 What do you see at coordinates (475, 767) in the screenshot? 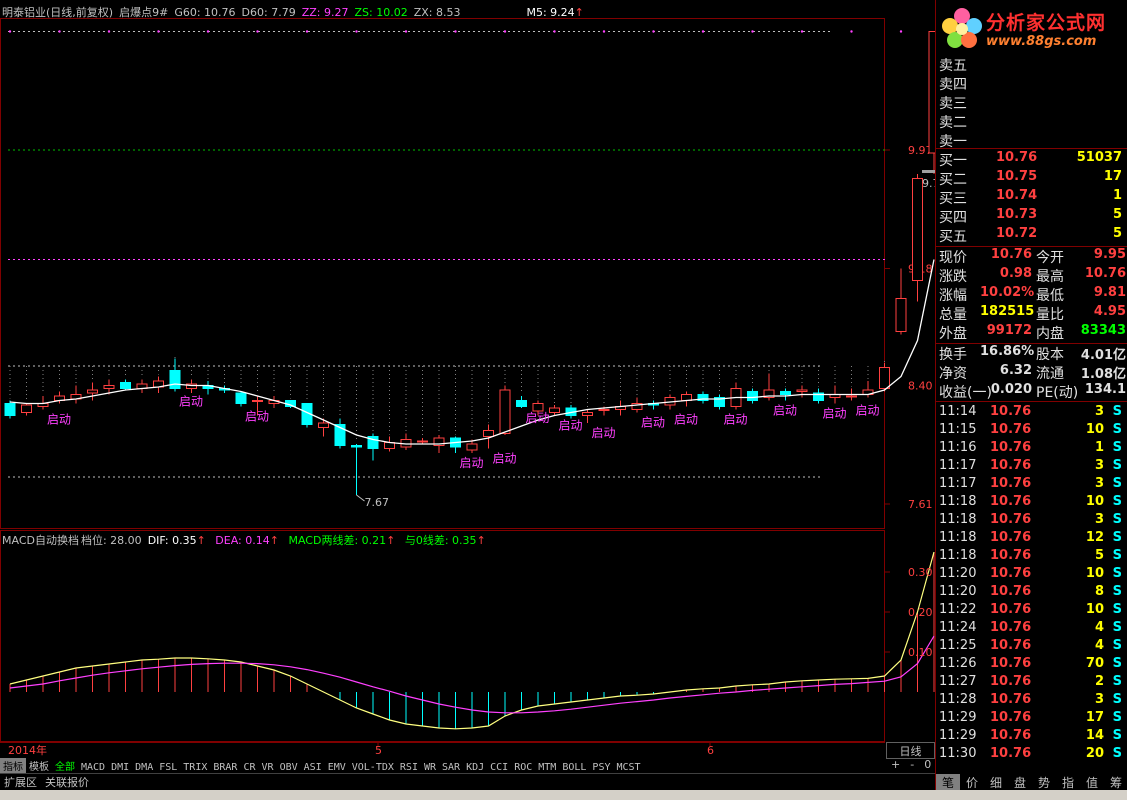
I see `tab-kdj: KDJ` at bounding box center [475, 767].